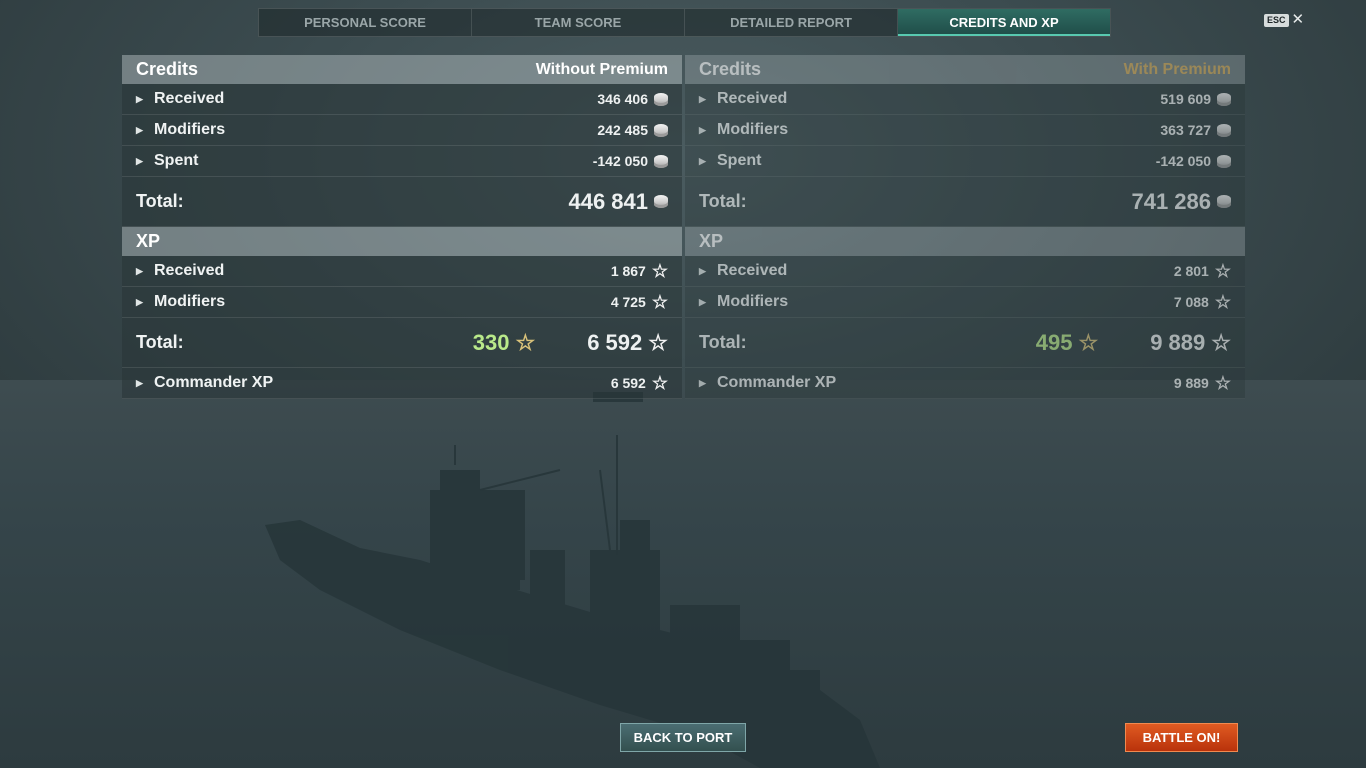  I want to click on free-xp-value: 330, so click(491, 342).